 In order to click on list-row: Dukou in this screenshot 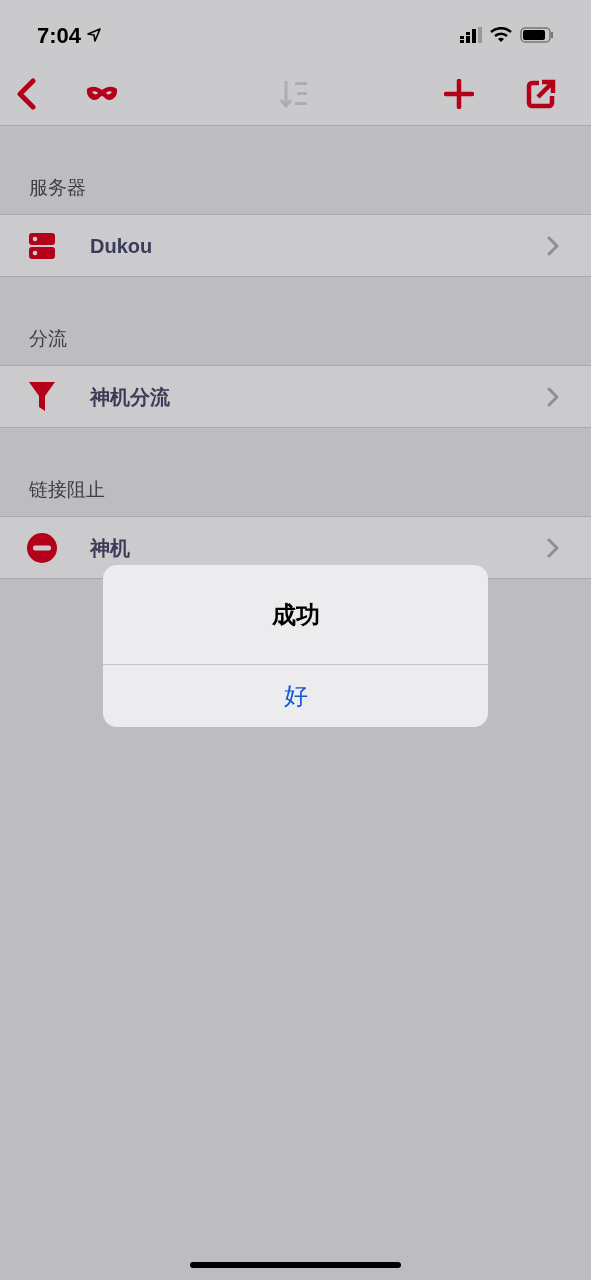, I will do `click(295, 245)`.